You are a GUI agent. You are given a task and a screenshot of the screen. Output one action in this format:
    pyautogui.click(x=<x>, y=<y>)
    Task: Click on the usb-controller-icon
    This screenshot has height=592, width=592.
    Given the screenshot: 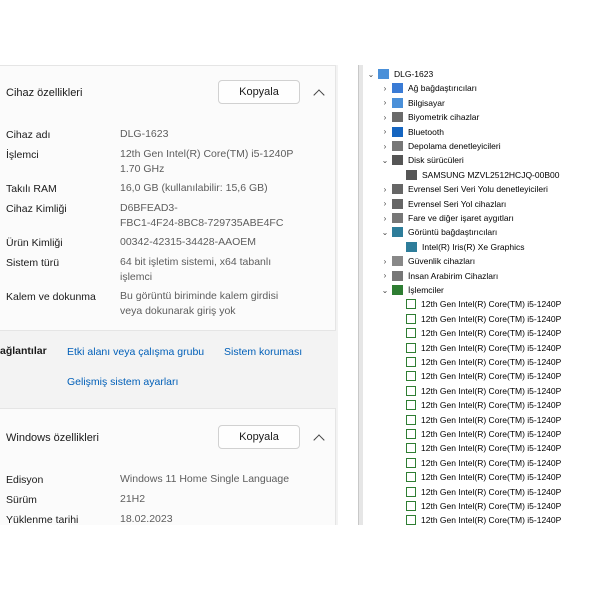 What is the action you would take?
    pyautogui.click(x=397, y=189)
    